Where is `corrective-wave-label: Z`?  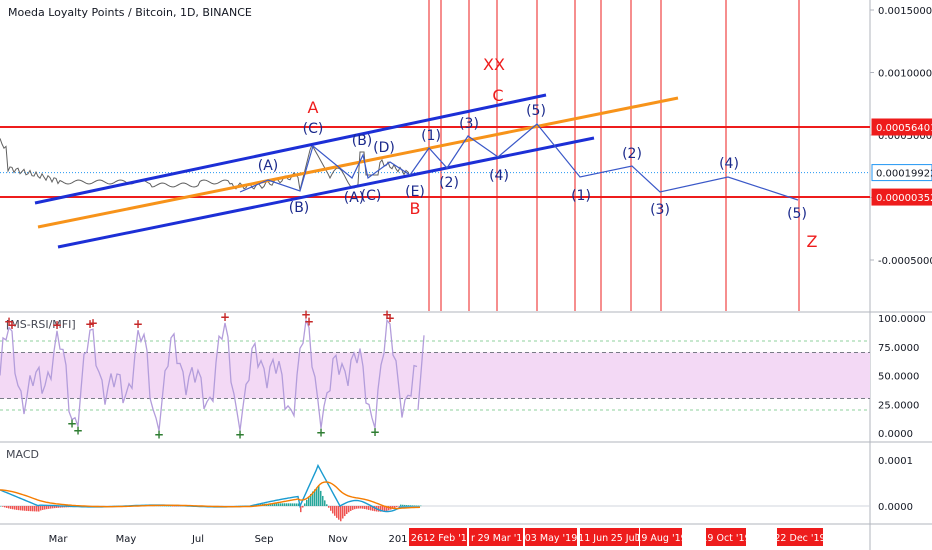 corrective-wave-label: Z is located at coordinates (812, 241).